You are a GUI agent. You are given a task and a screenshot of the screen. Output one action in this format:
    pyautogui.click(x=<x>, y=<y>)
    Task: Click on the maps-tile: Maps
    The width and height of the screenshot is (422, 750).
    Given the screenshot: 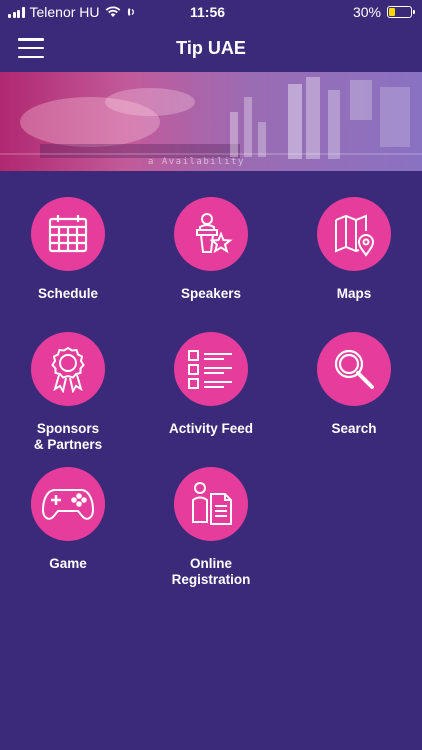 What is the action you would take?
    pyautogui.click(x=353, y=249)
    